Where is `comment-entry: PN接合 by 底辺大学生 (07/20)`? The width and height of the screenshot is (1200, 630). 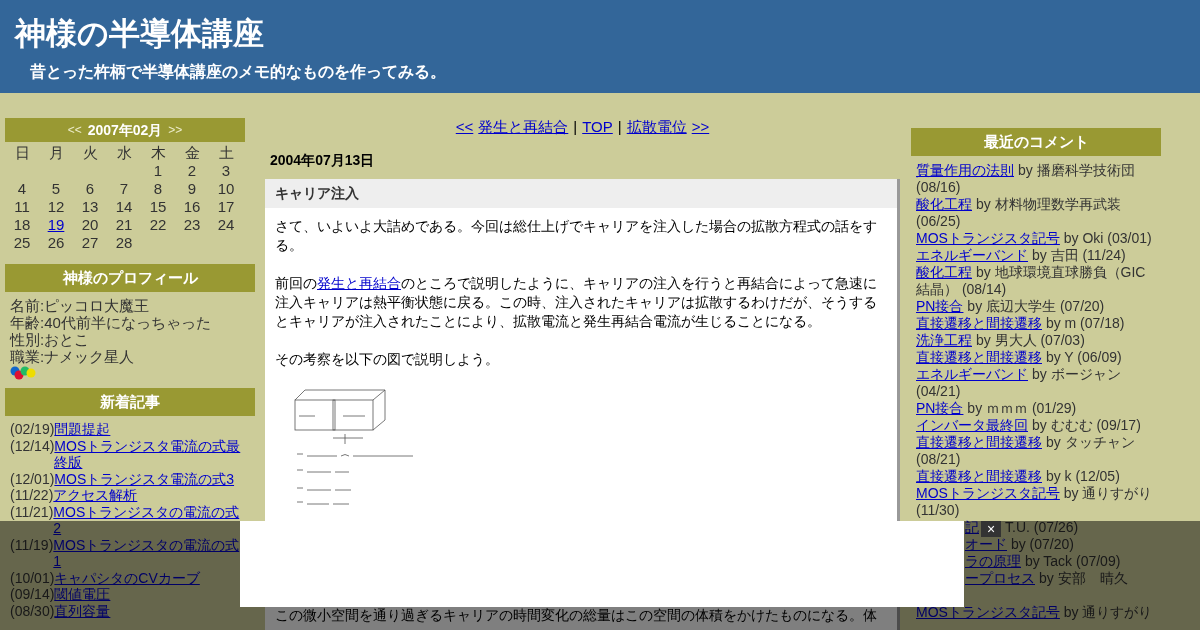
comment-entry: PN接合 by 底辺大学生 (07/20) is located at coordinates (1011, 306).